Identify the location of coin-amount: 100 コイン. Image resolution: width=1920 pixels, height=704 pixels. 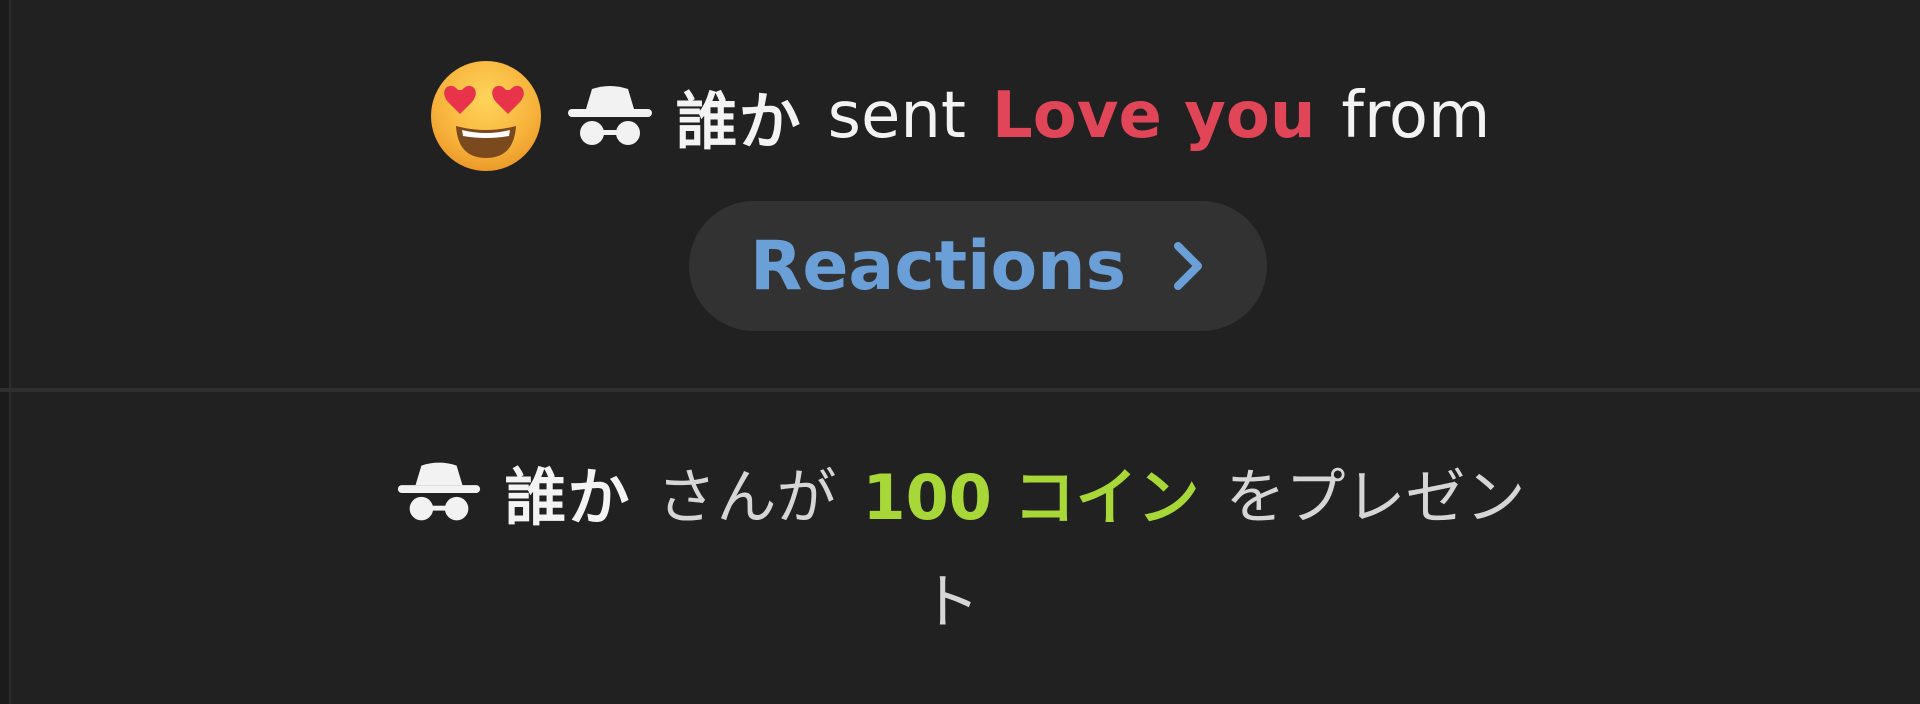
(1031, 497).